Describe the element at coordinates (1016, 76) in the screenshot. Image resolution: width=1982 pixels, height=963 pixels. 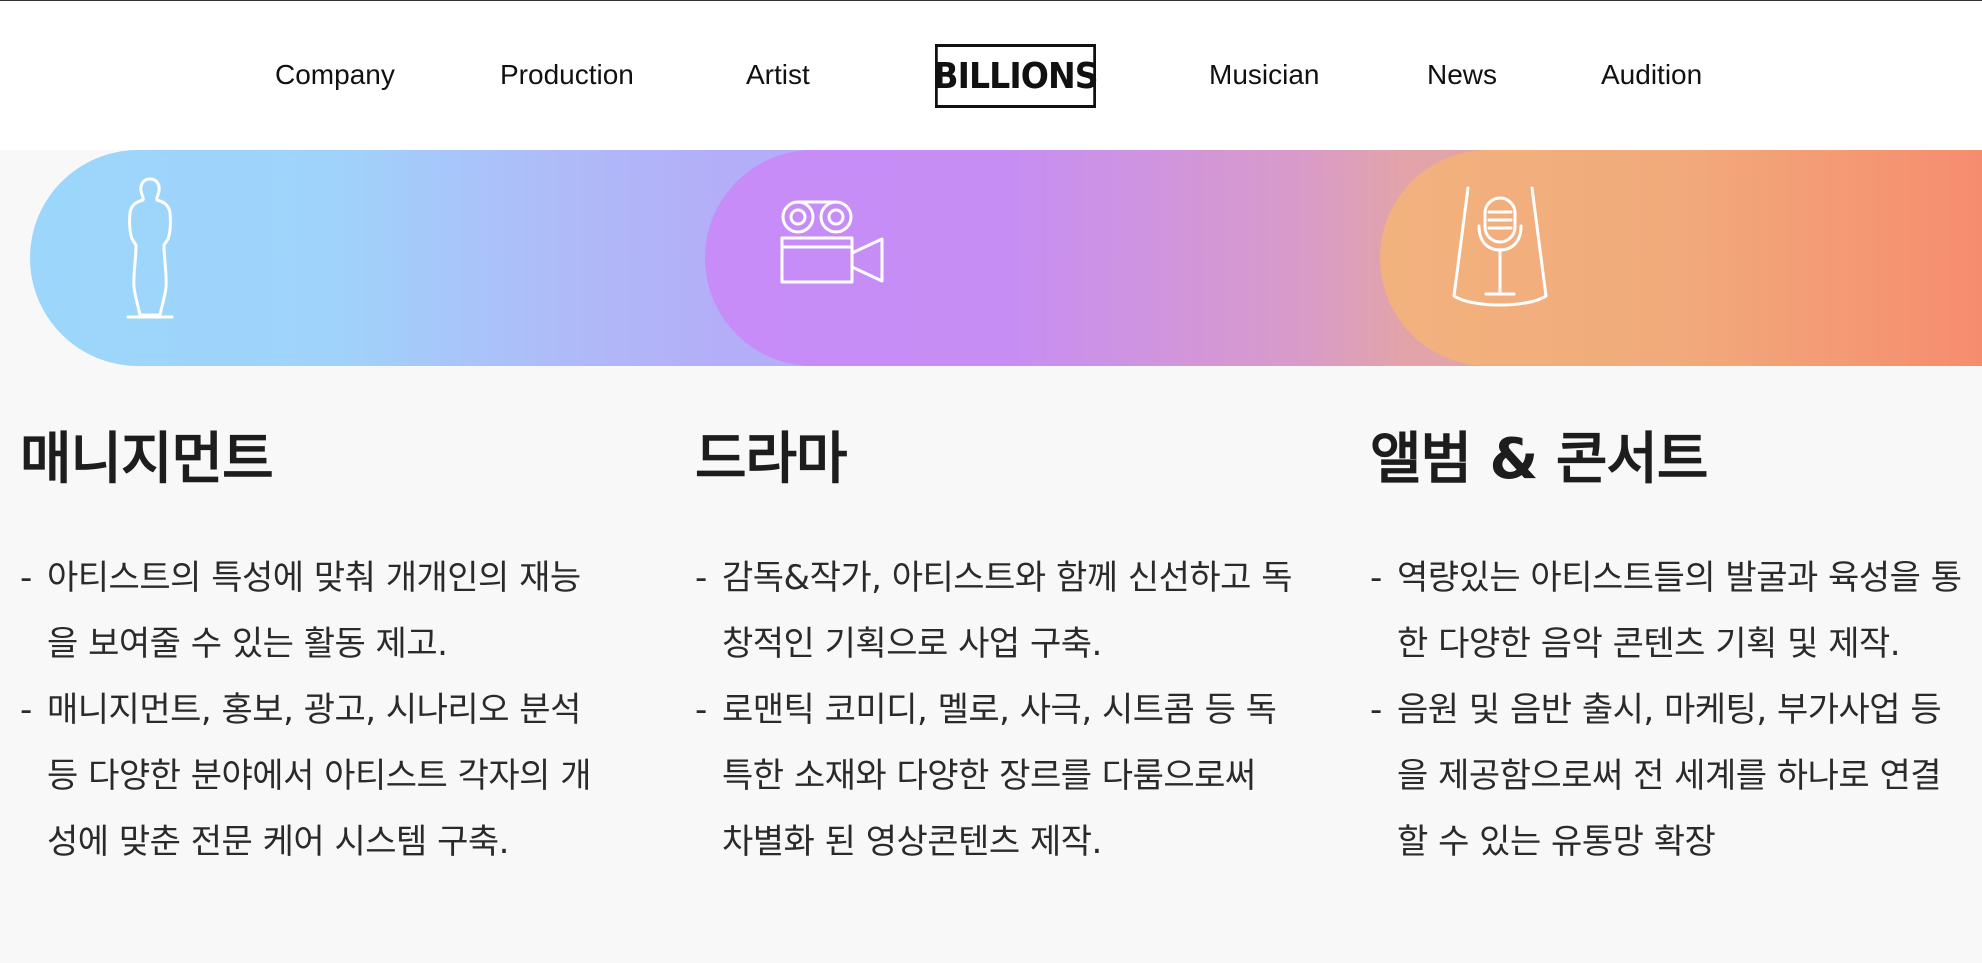
I see `billions-logo: BILLIONS` at that location.